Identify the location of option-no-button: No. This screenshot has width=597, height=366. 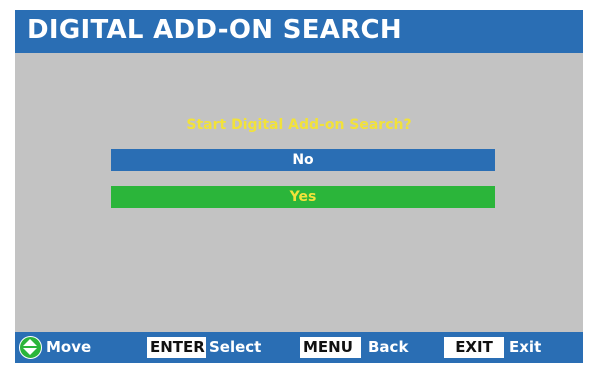
(303, 160).